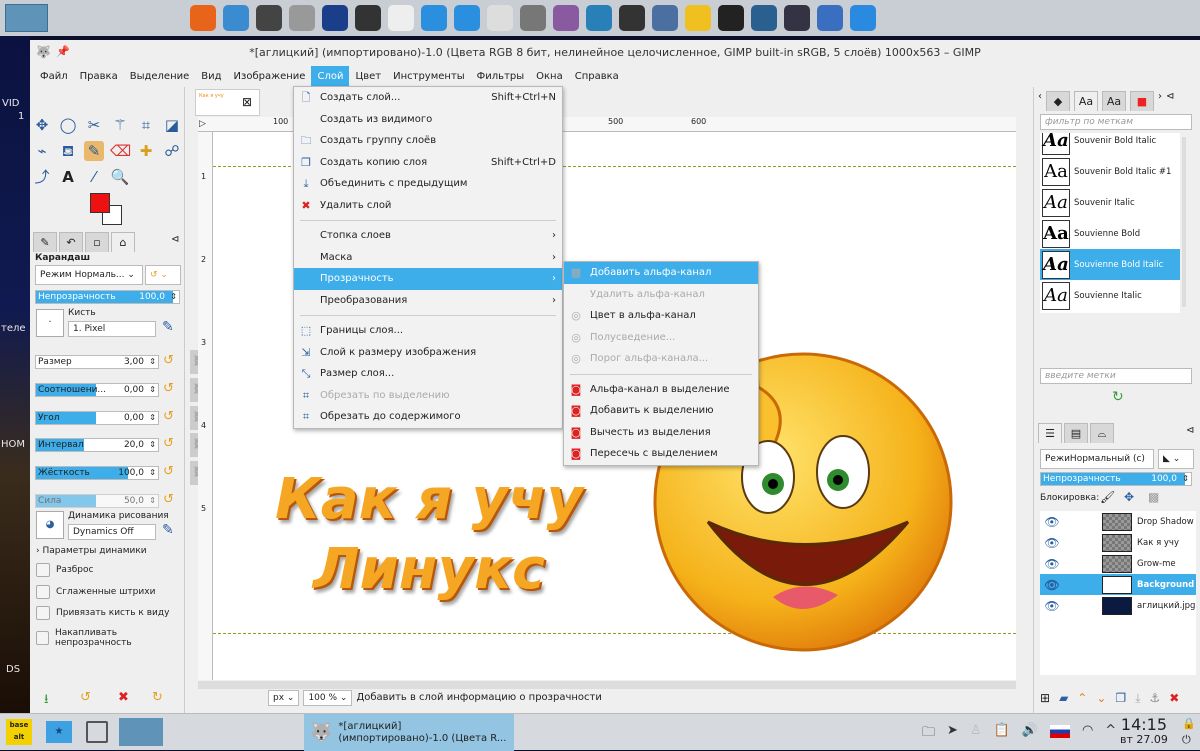 This screenshot has width=1200, height=751. I want to click on show-desktop-button, so click(97, 732).